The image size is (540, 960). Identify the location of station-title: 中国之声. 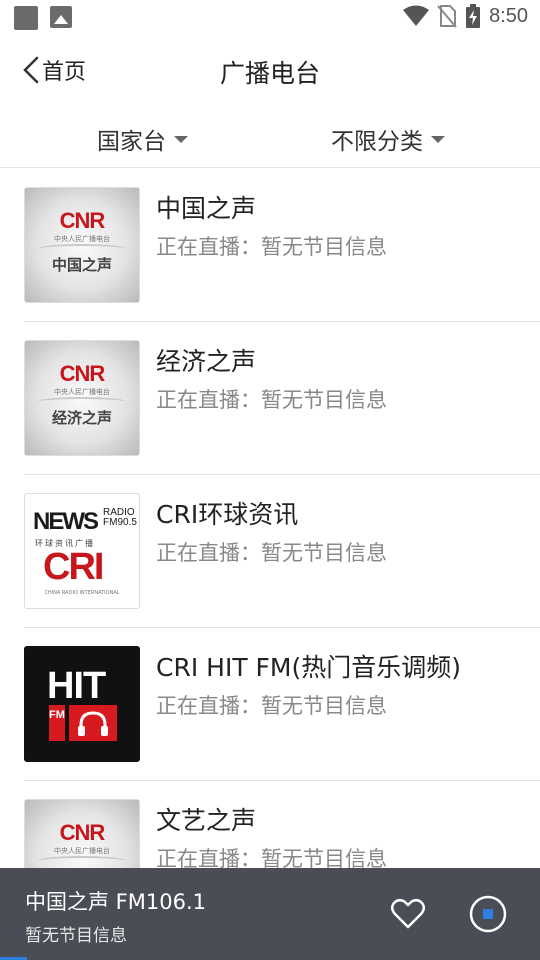
(206, 208).